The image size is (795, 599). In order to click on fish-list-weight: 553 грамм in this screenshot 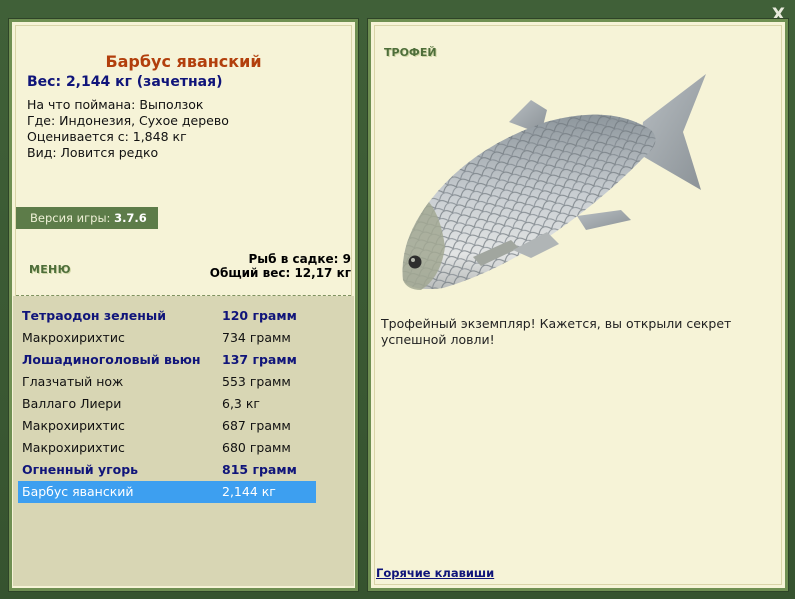, I will do `click(256, 381)`.